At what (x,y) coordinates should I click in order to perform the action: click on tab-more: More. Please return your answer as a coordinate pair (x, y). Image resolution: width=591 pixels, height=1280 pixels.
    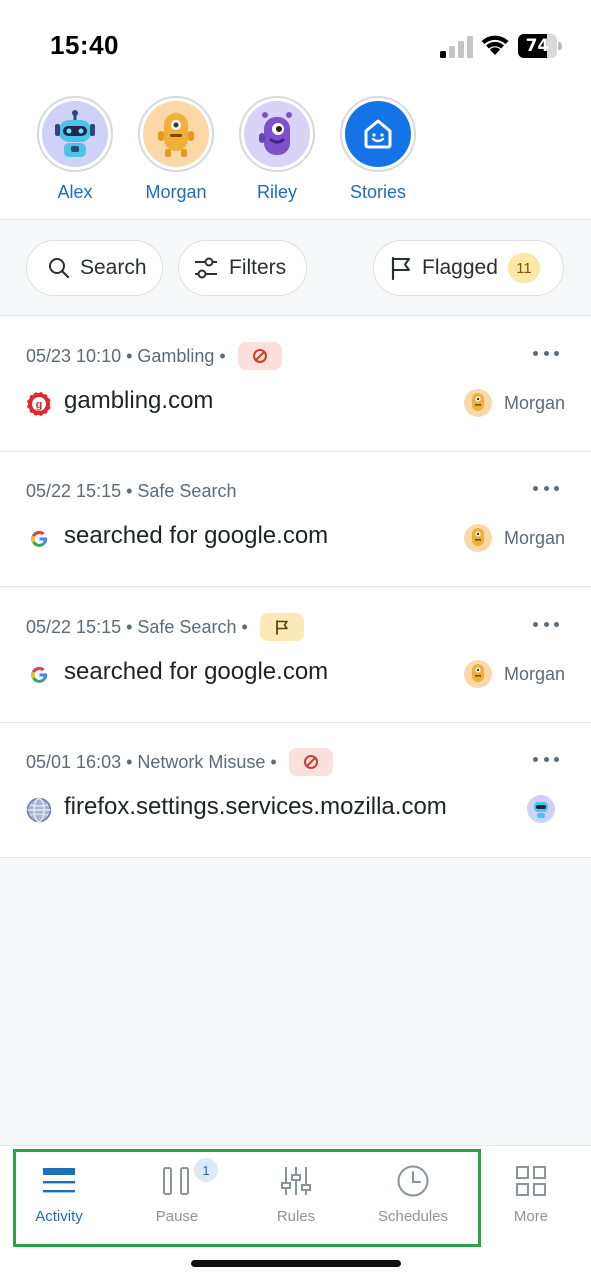
    Looking at the image, I should click on (531, 1194).